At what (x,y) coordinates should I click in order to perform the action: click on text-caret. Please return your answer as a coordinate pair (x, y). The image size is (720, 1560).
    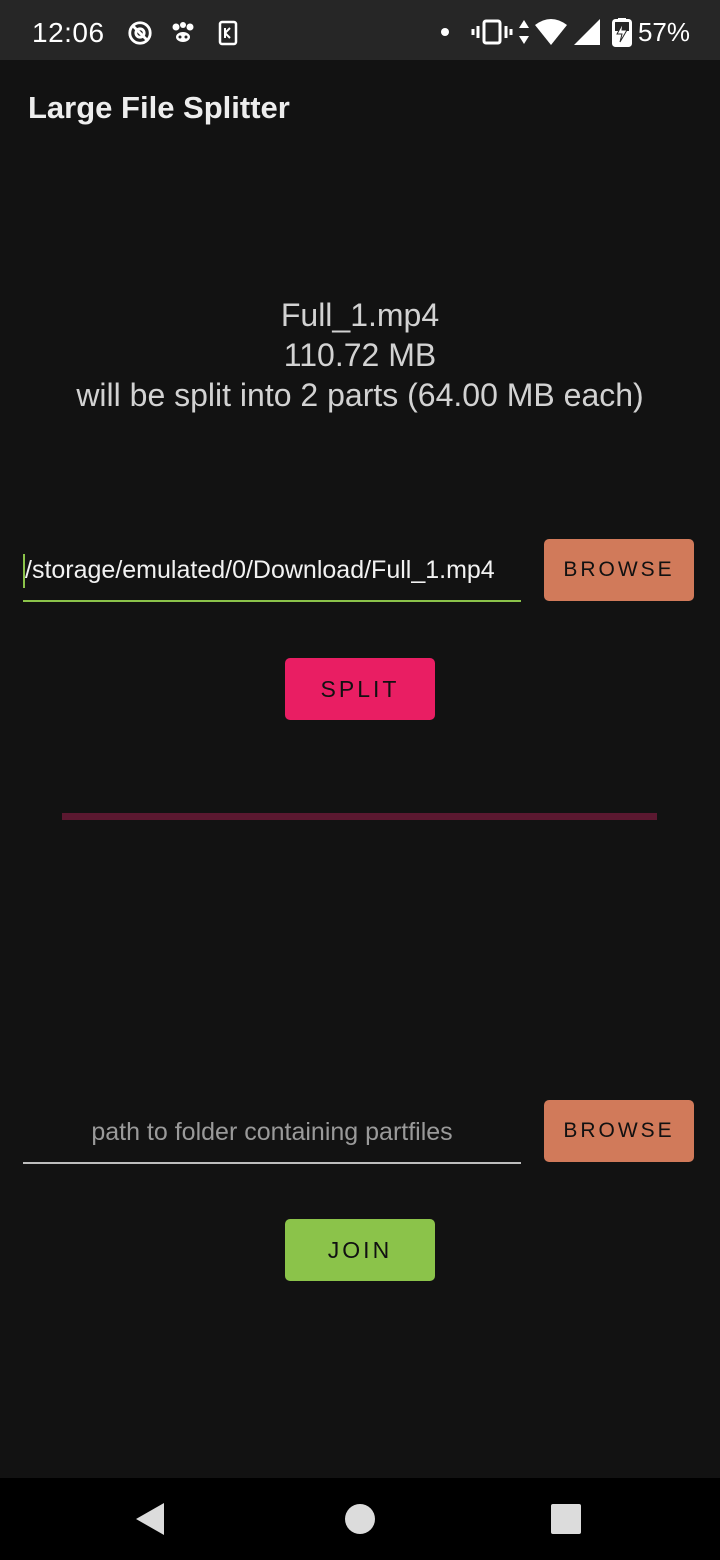
    Looking at the image, I should click on (24, 571).